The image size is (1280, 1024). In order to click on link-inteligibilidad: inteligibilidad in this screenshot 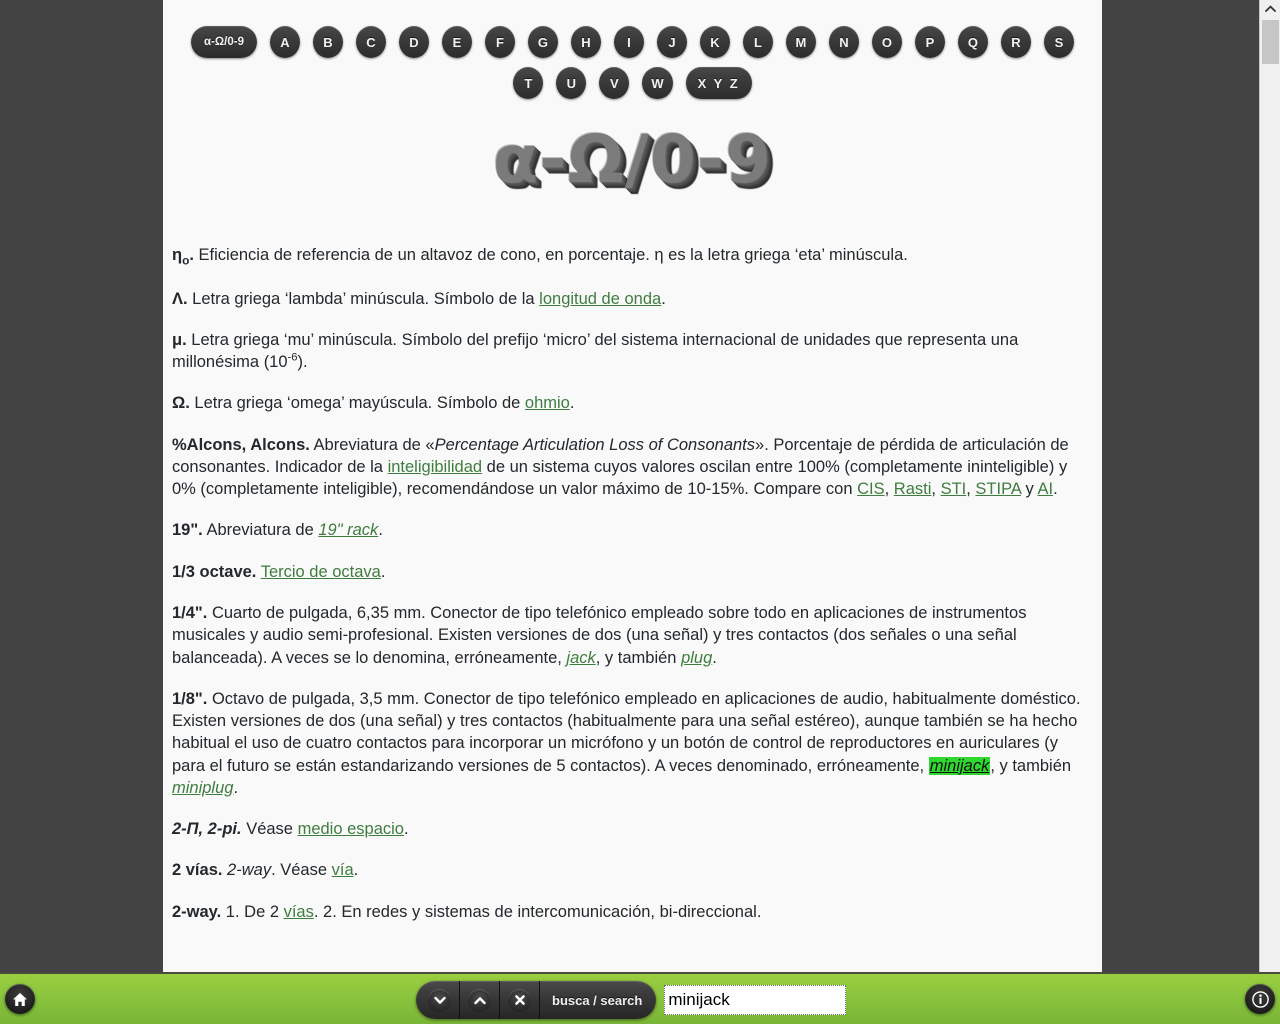, I will do `click(435, 467)`.